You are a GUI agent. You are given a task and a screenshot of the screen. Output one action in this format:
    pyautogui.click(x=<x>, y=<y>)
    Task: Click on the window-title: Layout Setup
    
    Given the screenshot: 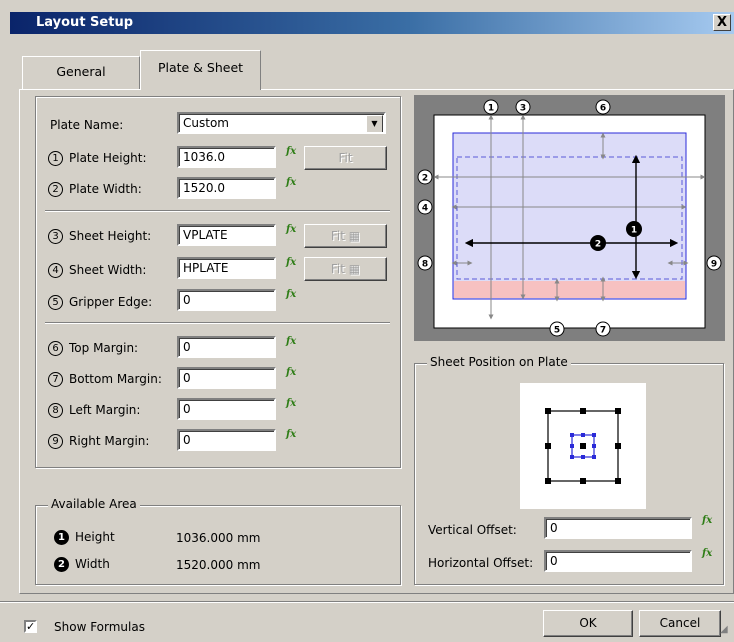 What is the action you would take?
    pyautogui.click(x=85, y=22)
    